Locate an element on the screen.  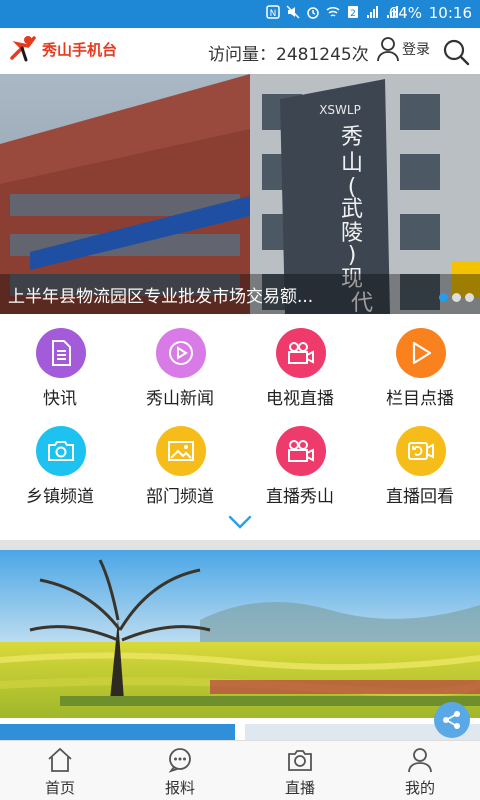
grid-label: 乡镇频道 is located at coordinates (60, 497).